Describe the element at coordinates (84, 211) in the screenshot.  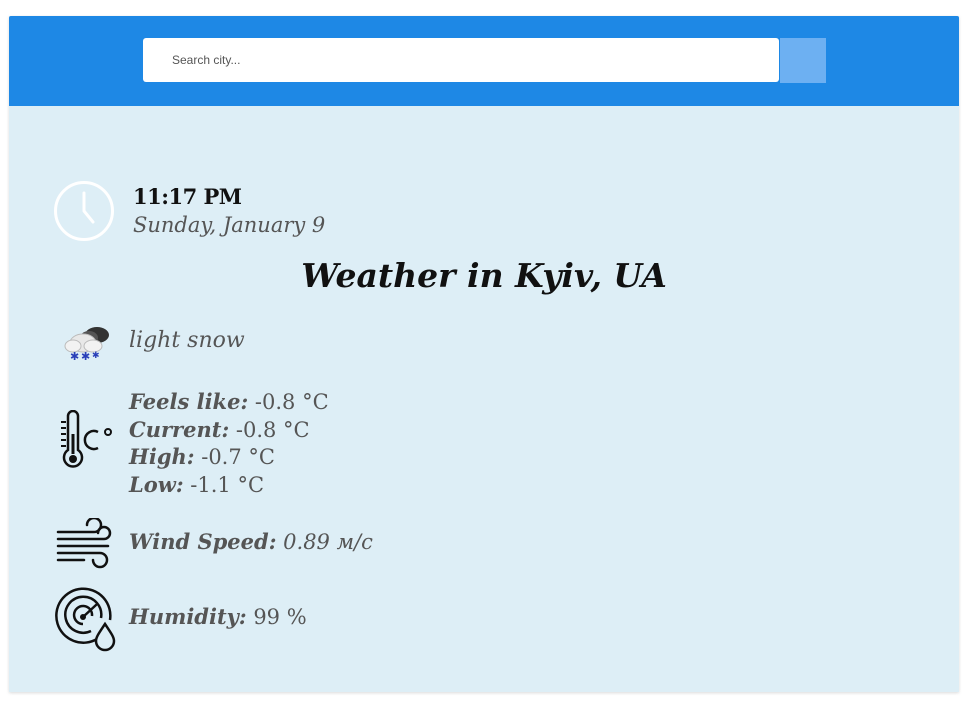
I see `clock-icon` at that location.